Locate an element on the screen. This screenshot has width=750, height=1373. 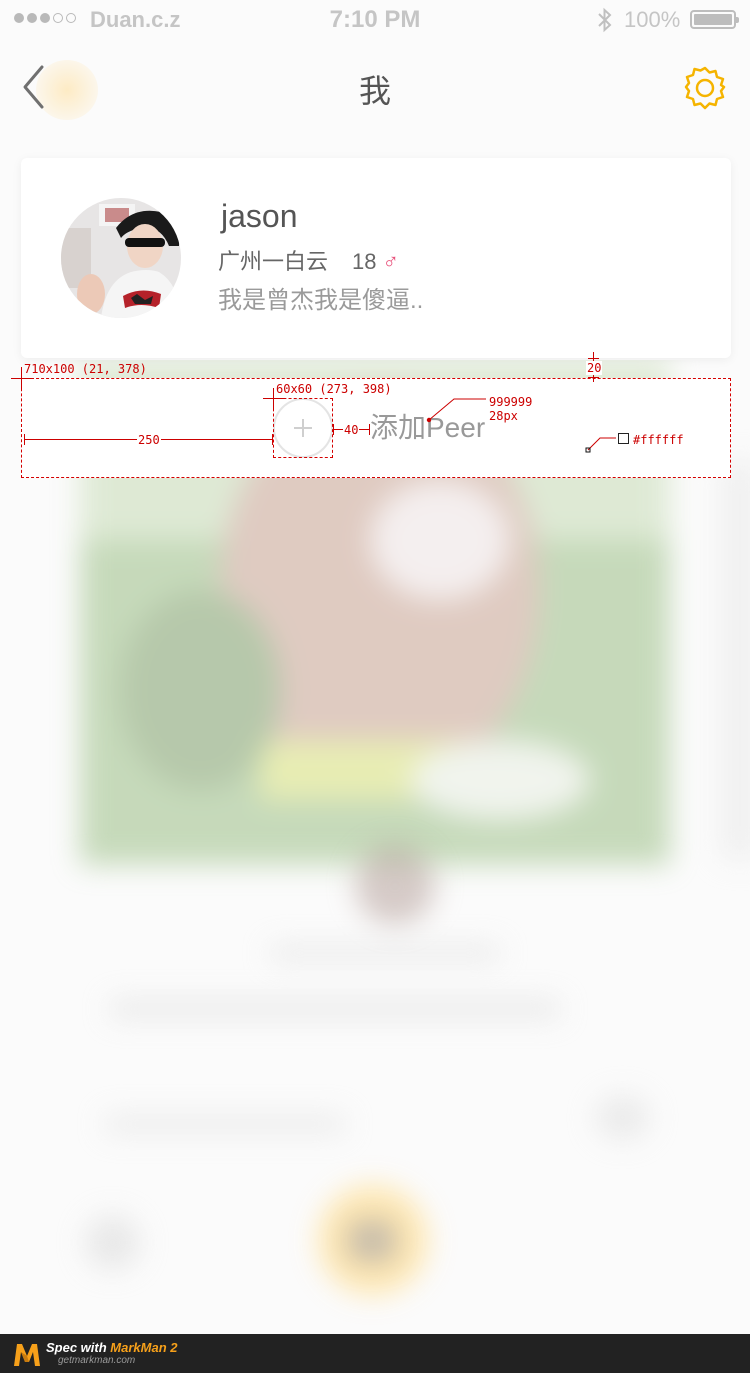
blurred-right-edge is located at coordinates (735, 660).